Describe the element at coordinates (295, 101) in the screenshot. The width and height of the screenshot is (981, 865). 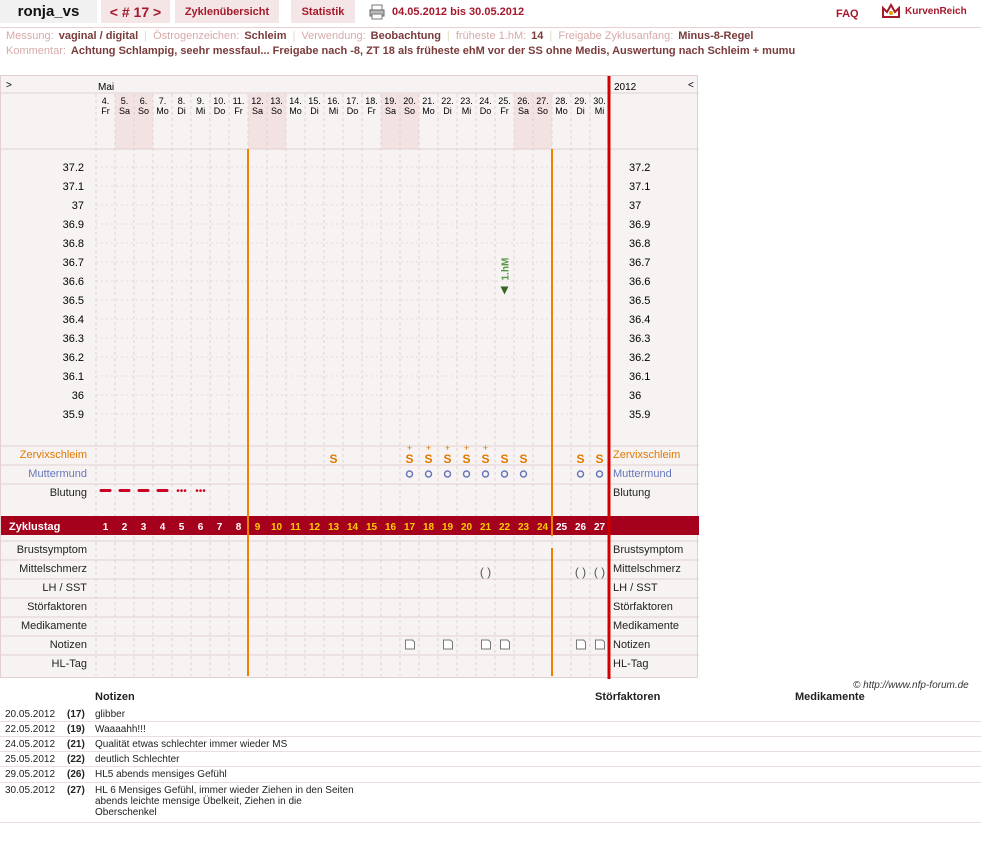
I see `day-number: 14.` at that location.